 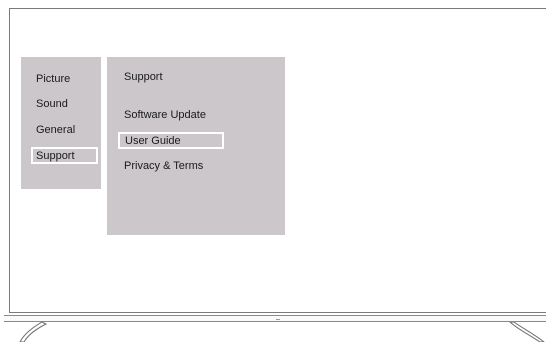 I want to click on settings-menu: Picture Sound General Support, so click(x=61, y=123).